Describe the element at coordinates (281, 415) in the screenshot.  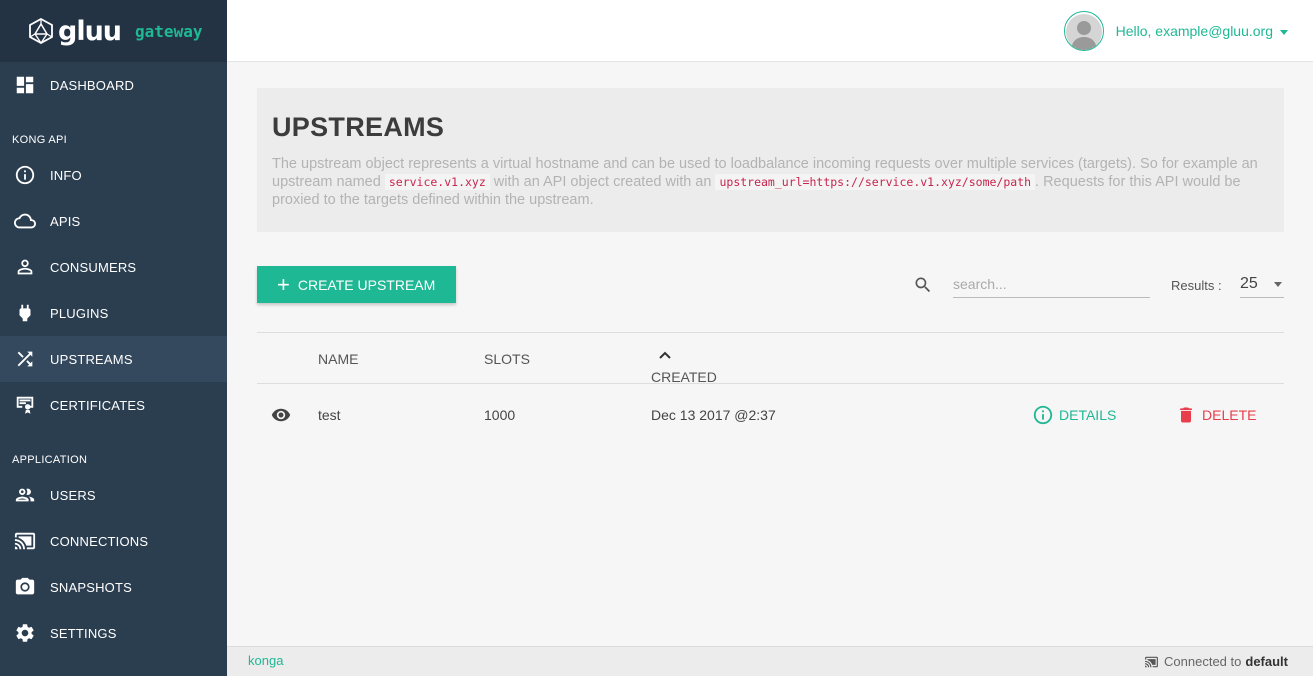
I see `eye-icon` at that location.